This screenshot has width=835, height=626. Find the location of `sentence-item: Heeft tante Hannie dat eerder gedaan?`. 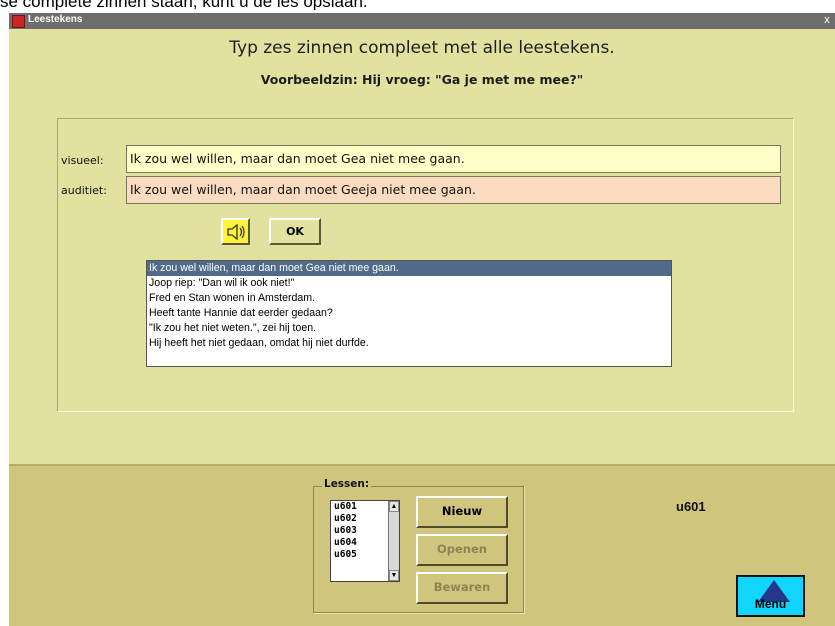

sentence-item: Heeft tante Hannie dat eerder gedaan? is located at coordinates (409, 313).